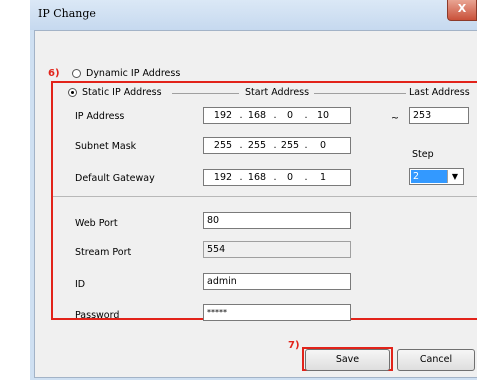 This screenshot has width=477, height=380. Describe the element at coordinates (277, 249) in the screenshot. I see `stream-port-input: 554` at that location.